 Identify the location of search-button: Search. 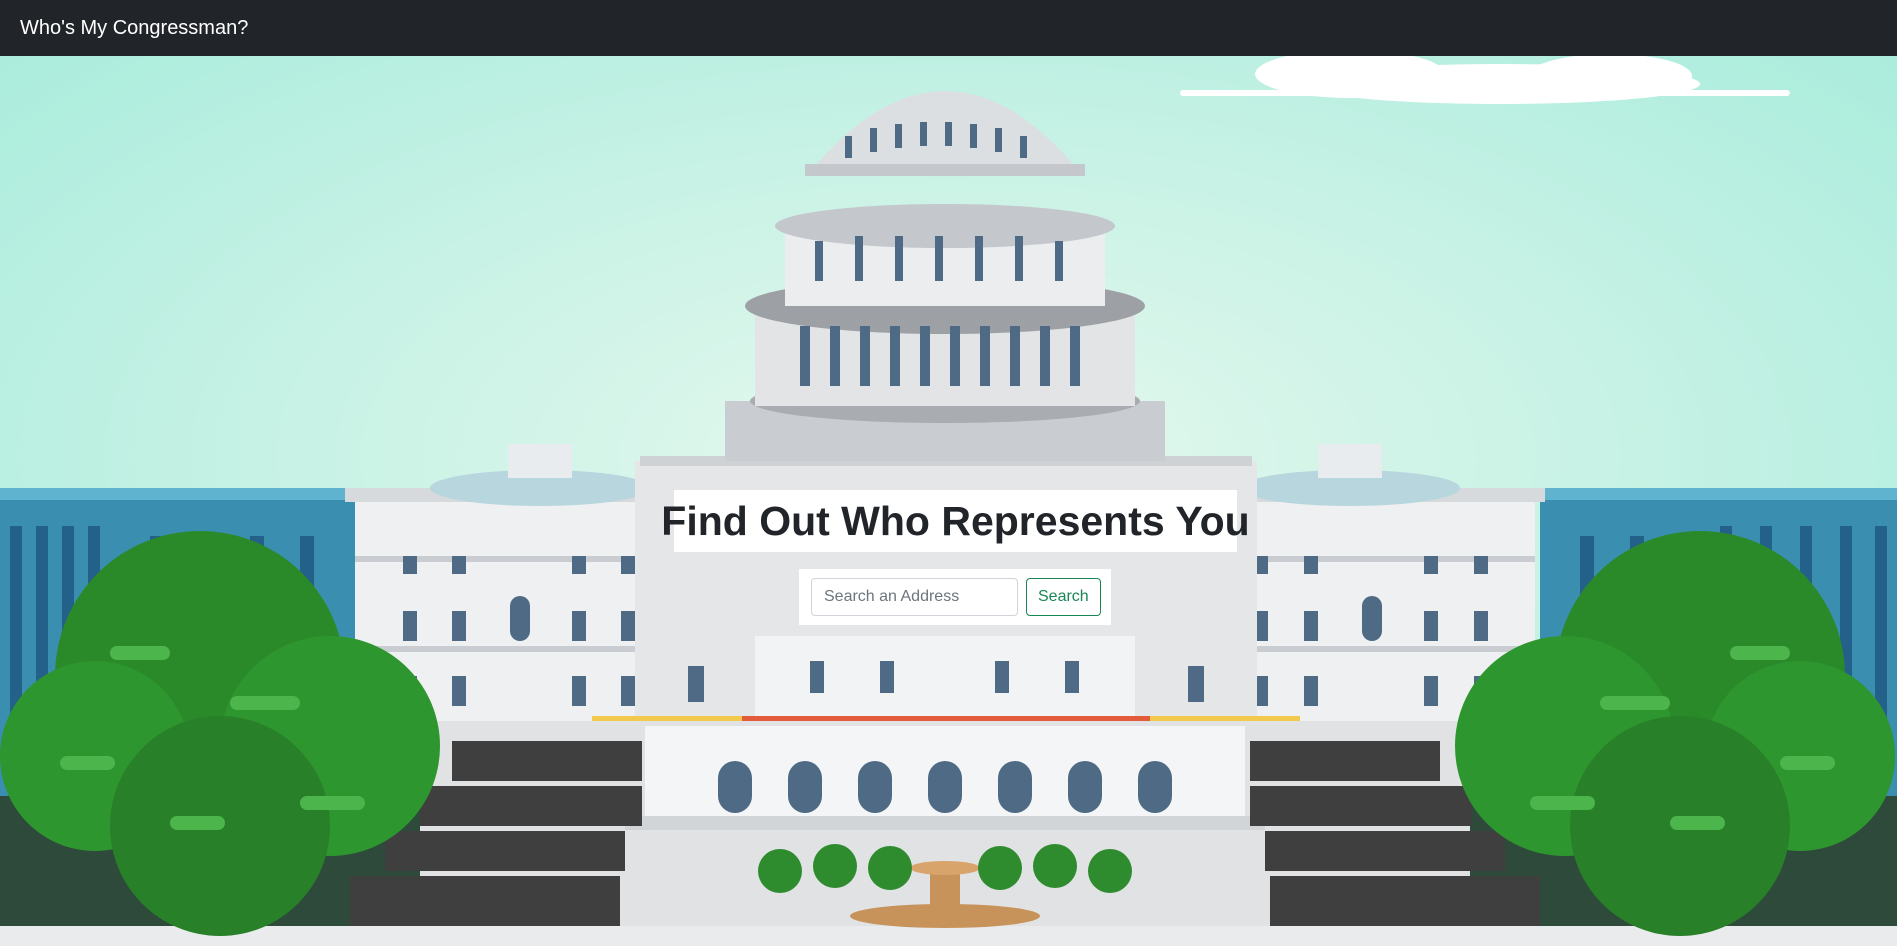
(1063, 597).